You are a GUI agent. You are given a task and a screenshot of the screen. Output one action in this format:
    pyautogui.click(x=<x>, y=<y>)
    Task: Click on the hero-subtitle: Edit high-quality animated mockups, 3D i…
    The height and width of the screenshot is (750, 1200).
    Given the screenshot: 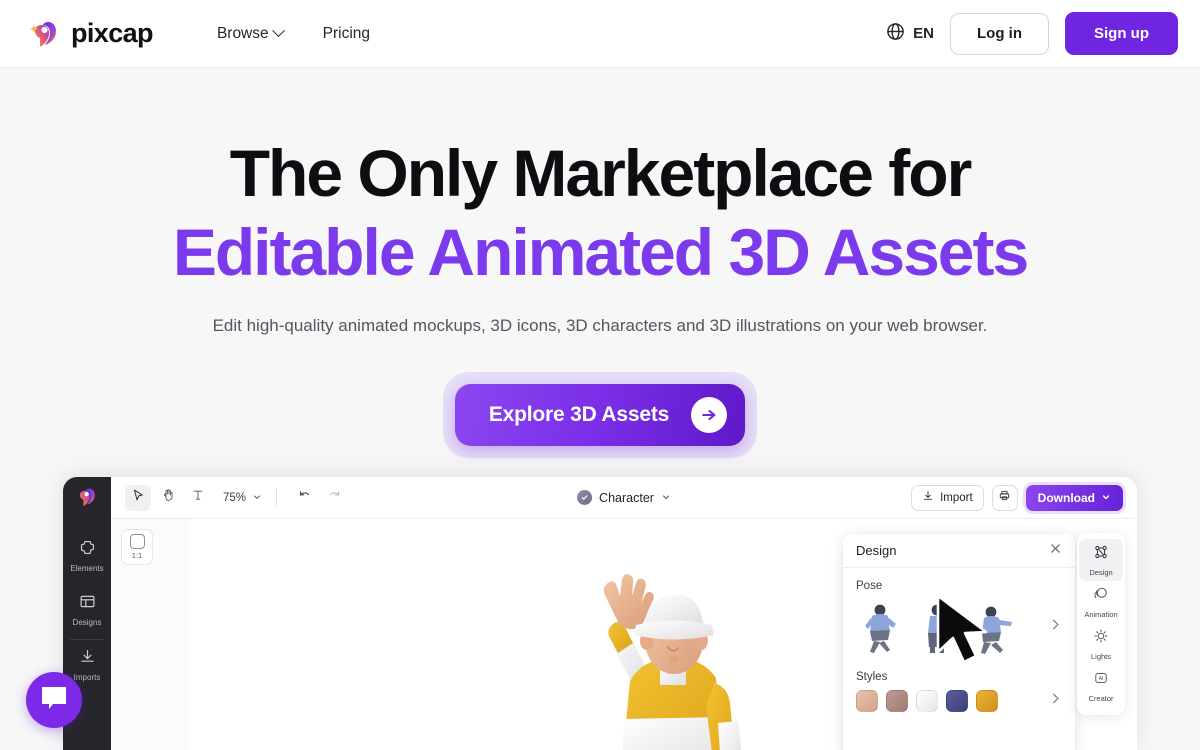 What is the action you would take?
    pyautogui.click(x=600, y=326)
    